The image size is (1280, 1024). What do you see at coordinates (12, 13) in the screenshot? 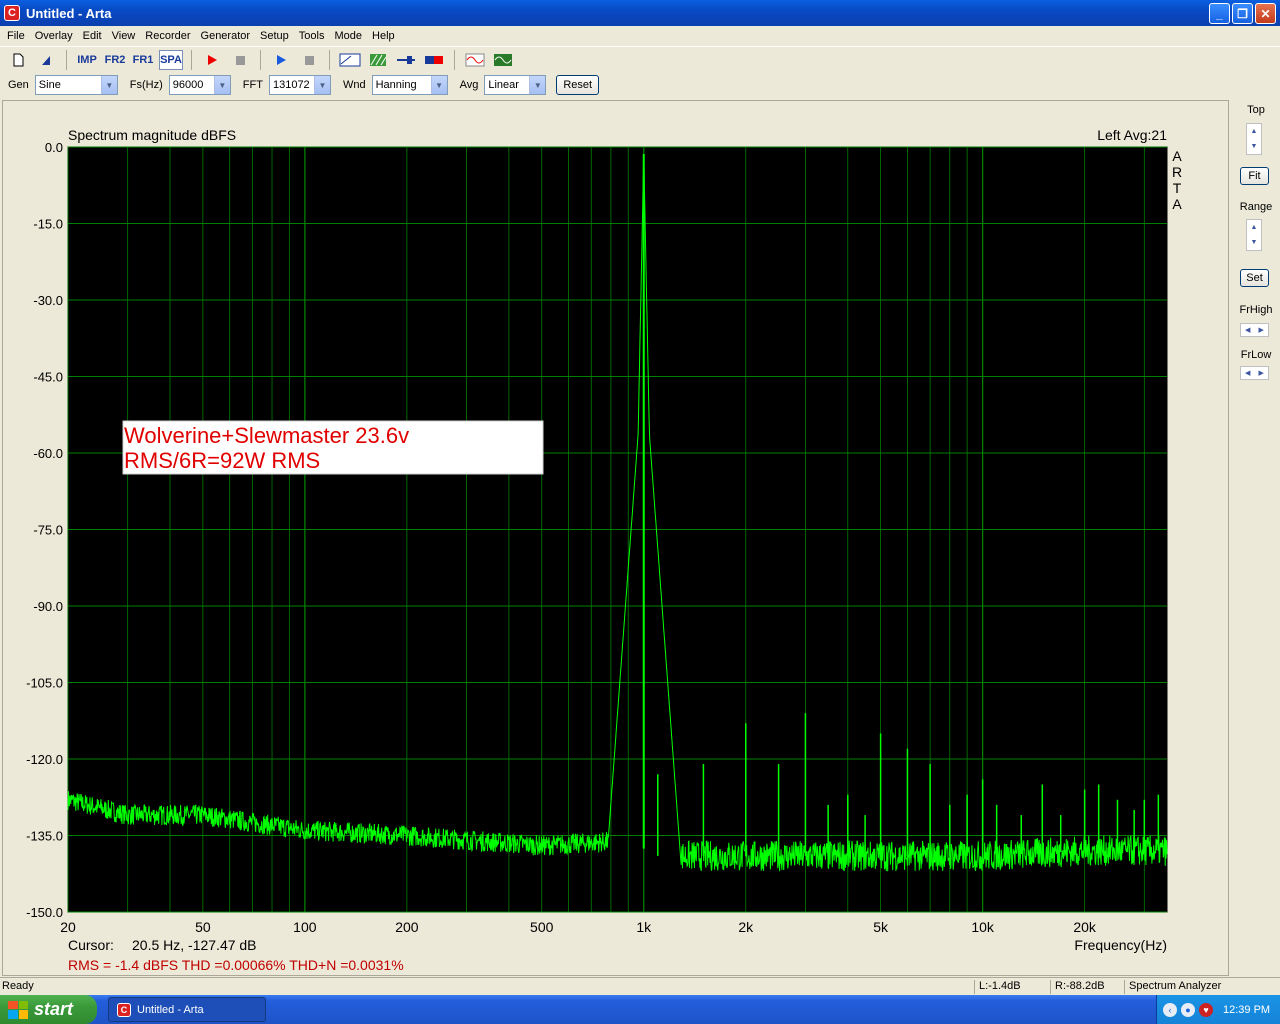
I see `arta-app-icon: C` at bounding box center [12, 13].